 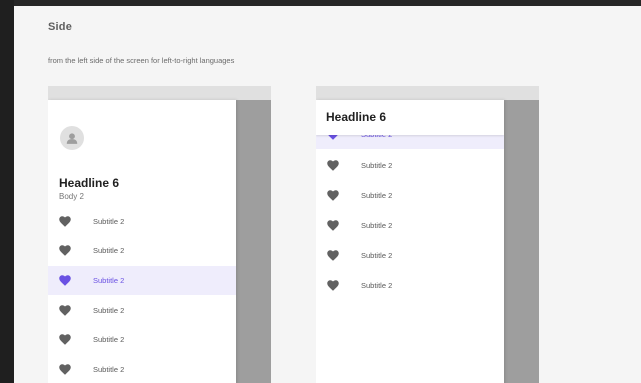 I want to click on drawer-item-active: Subtitle 2, so click(x=142, y=280).